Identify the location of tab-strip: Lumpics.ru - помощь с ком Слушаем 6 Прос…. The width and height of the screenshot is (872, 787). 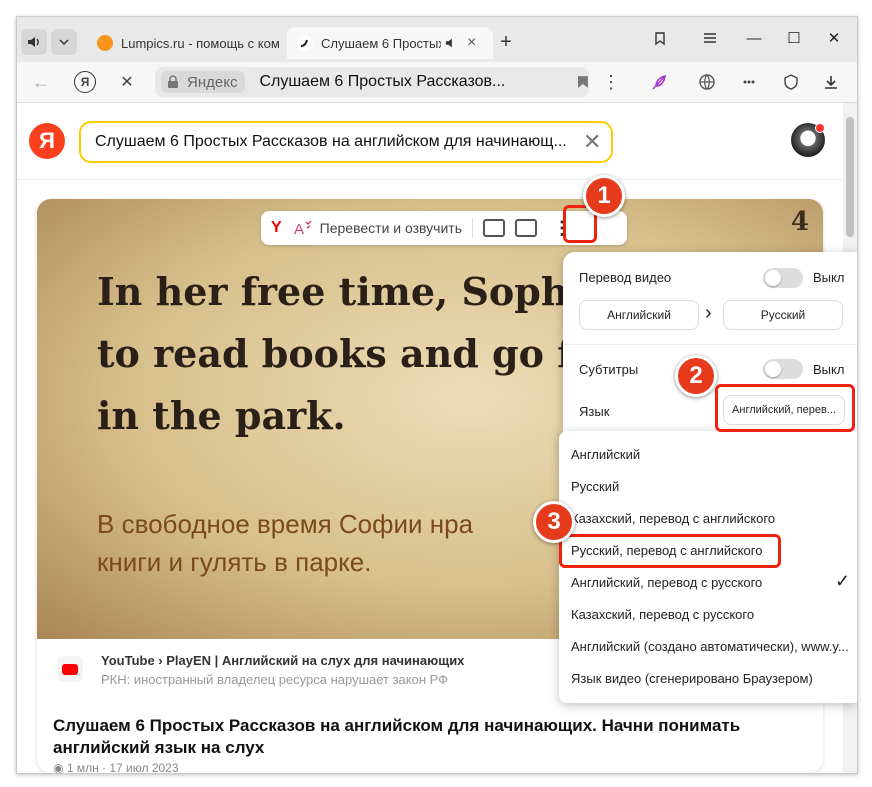
(437, 39).